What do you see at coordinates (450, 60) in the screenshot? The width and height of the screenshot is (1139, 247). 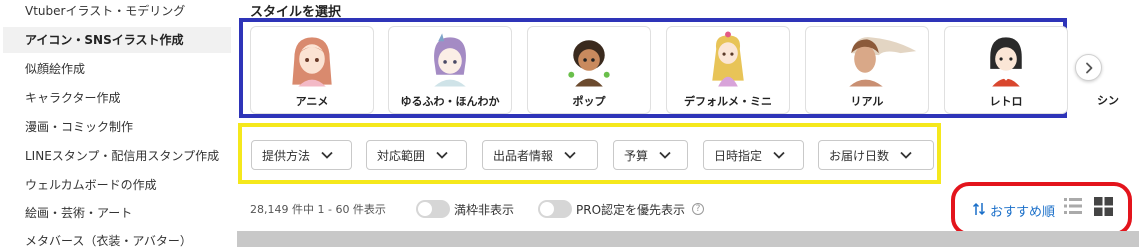 I see `soft-fluffy-style-illustration` at bounding box center [450, 60].